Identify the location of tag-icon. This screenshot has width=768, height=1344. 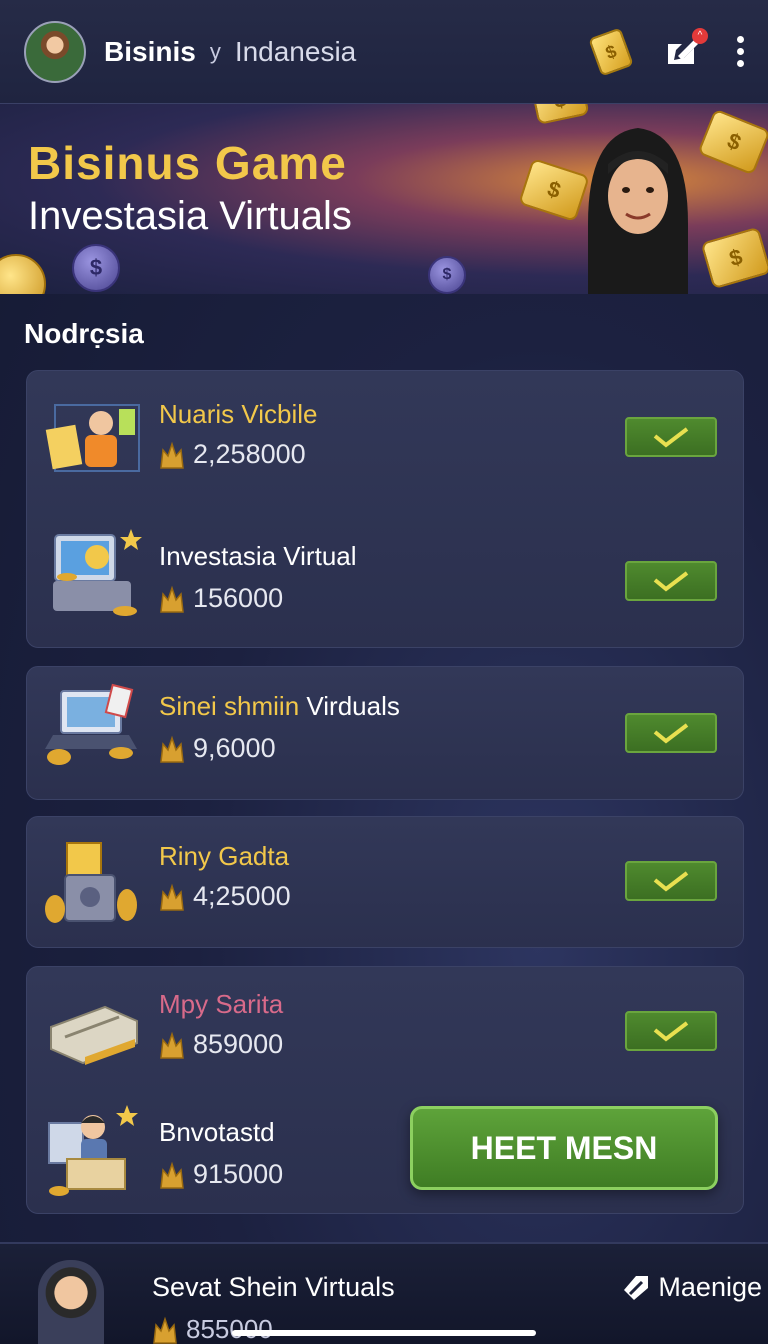
(636, 1287).